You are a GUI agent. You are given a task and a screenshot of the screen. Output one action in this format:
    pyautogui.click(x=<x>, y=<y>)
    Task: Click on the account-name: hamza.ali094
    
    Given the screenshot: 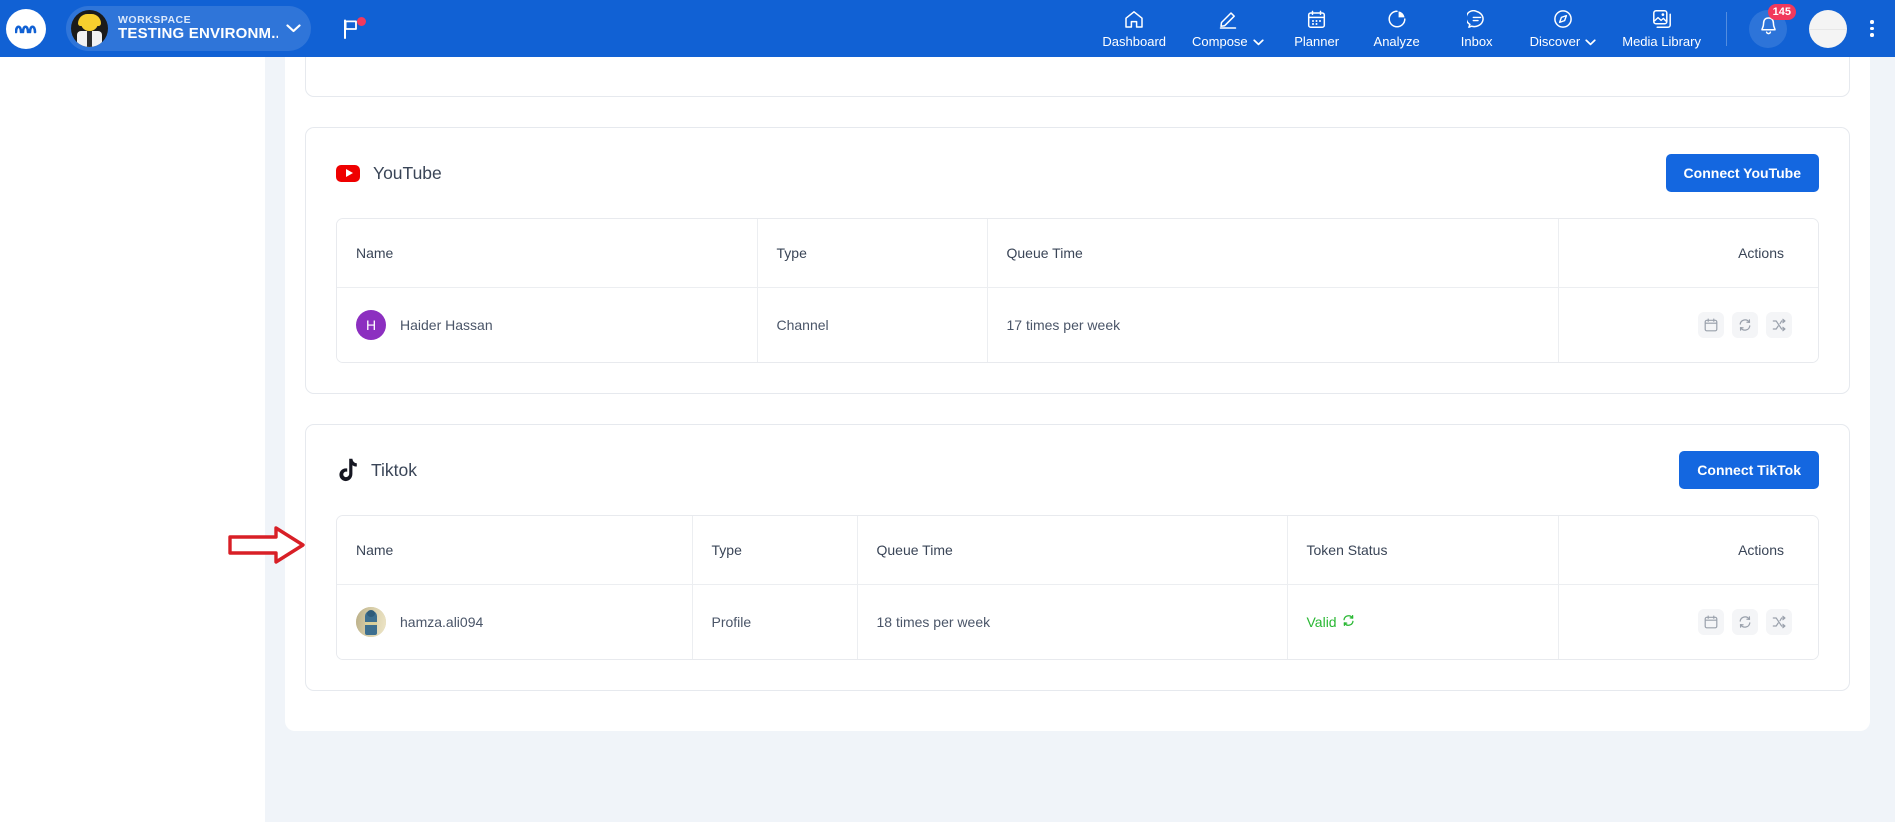 What is the action you would take?
    pyautogui.click(x=442, y=622)
    